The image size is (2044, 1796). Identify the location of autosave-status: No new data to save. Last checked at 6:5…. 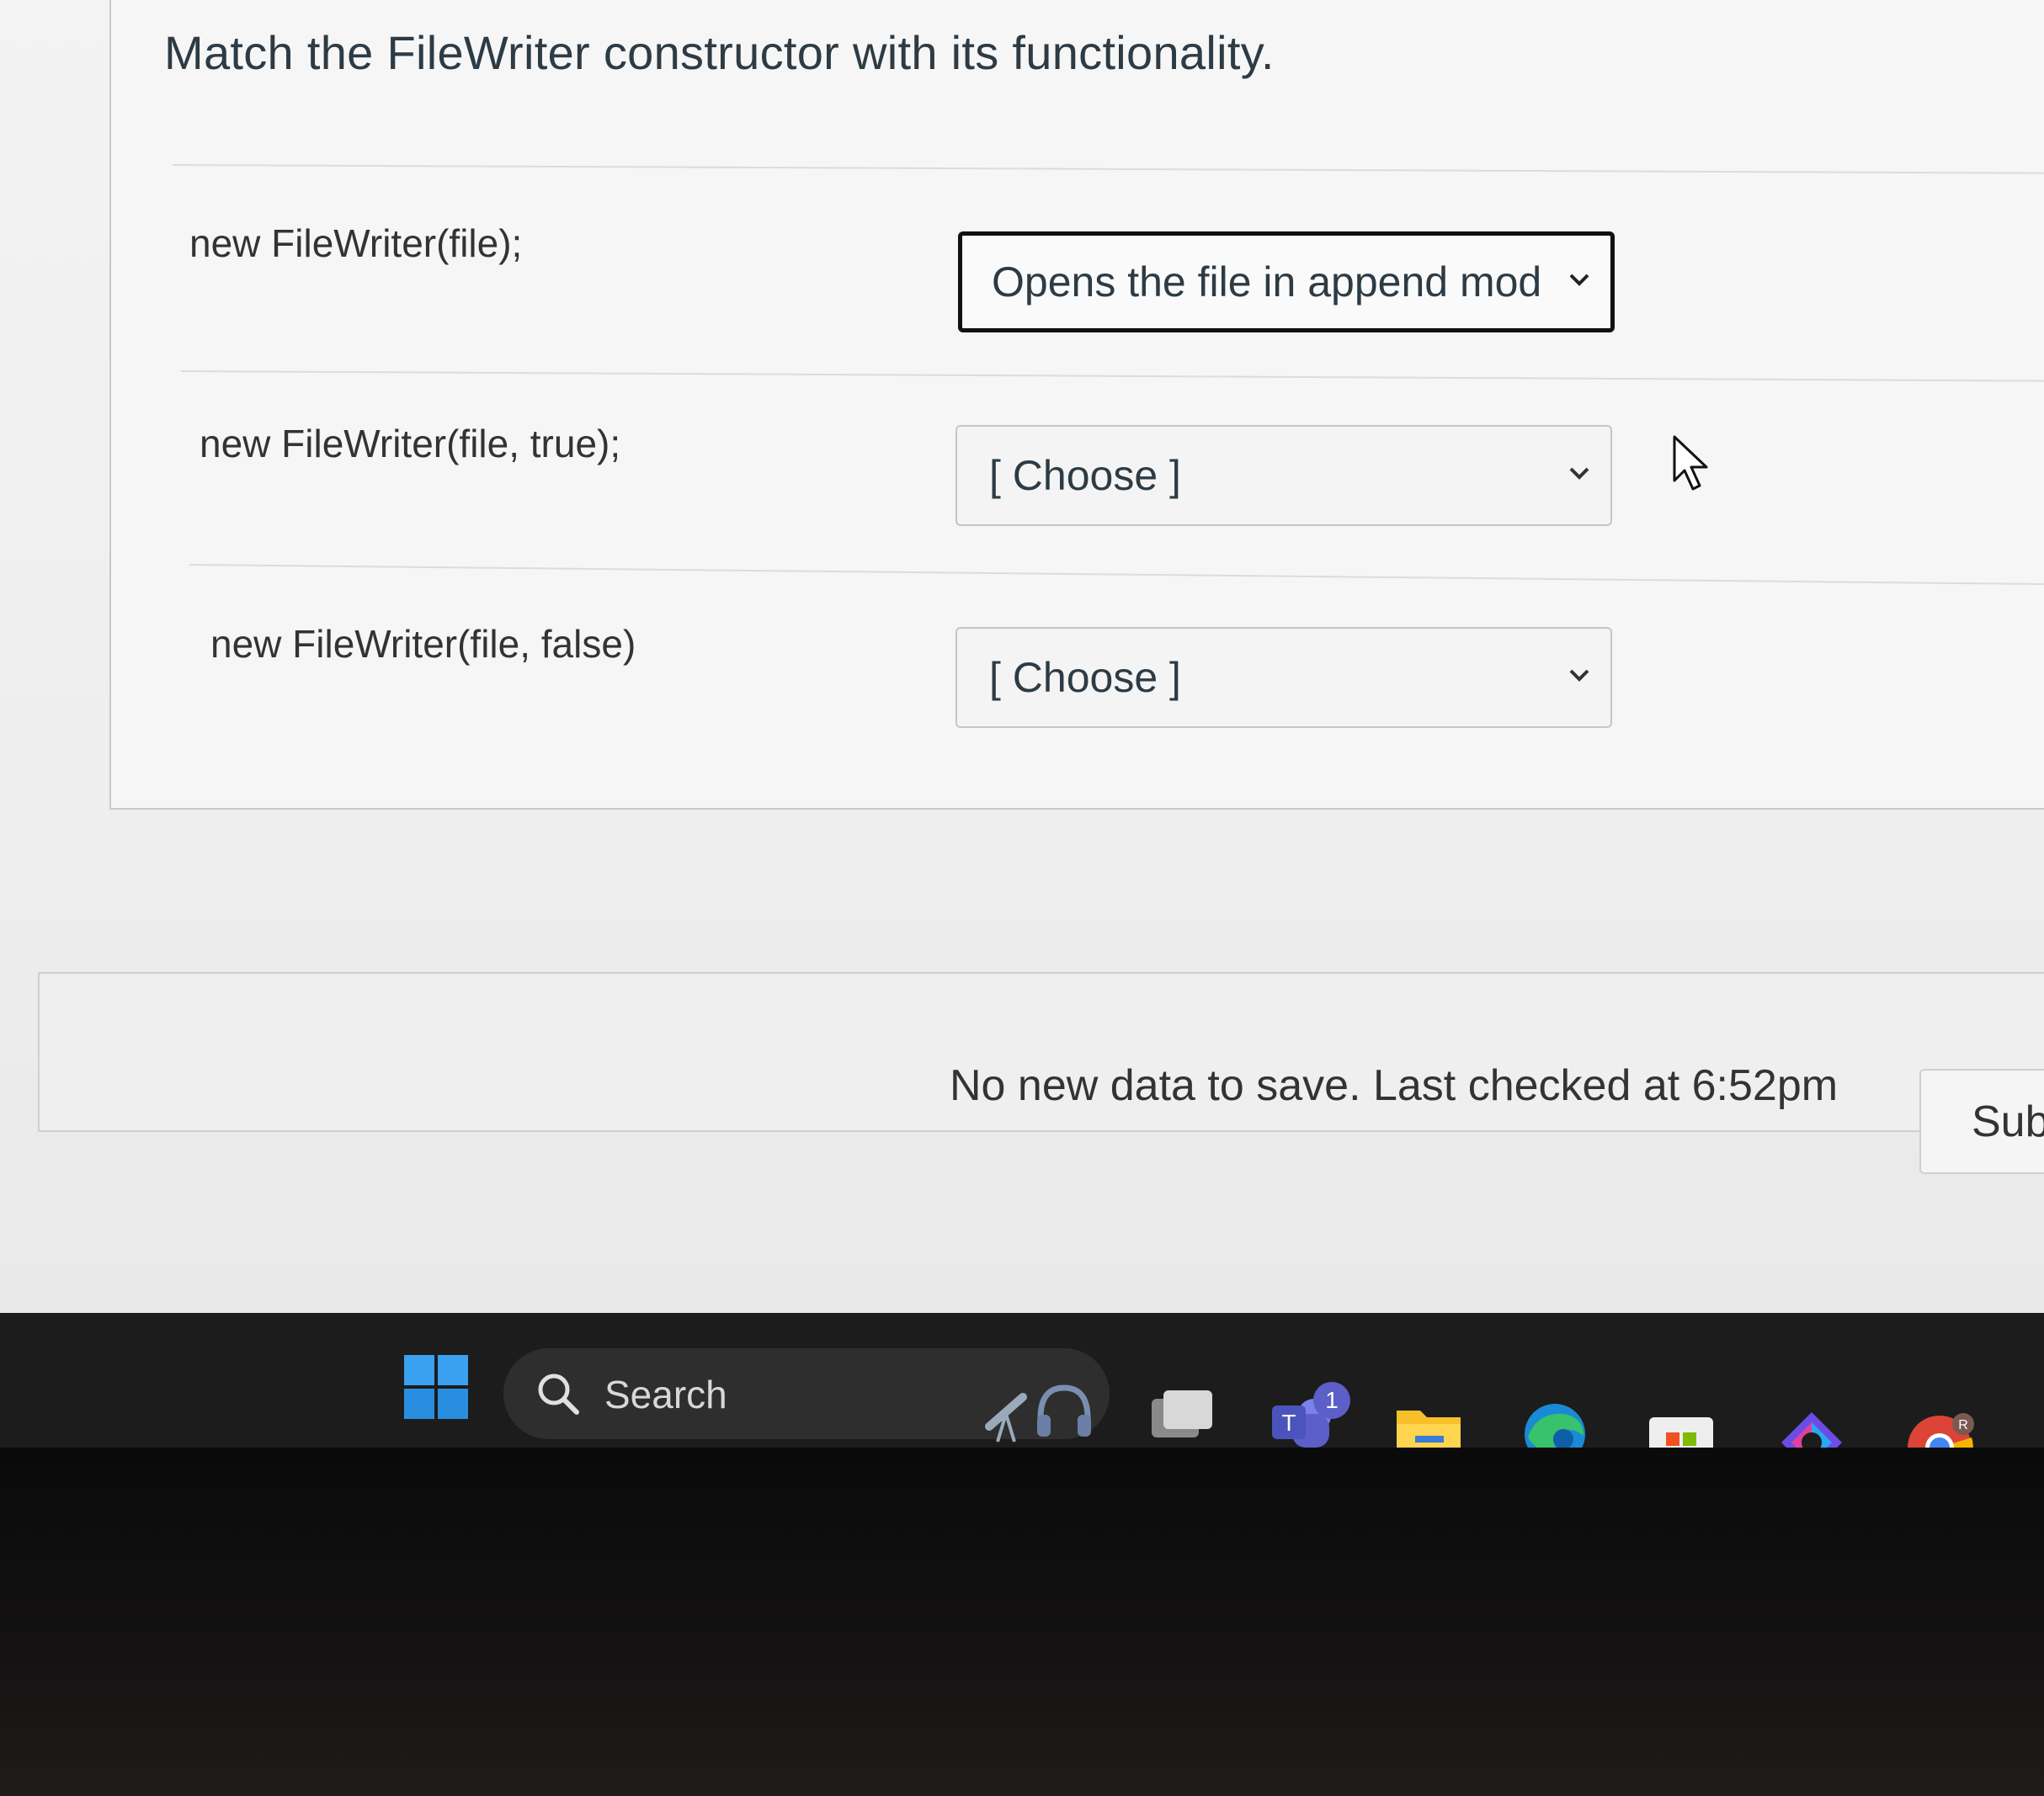
(1395, 1085).